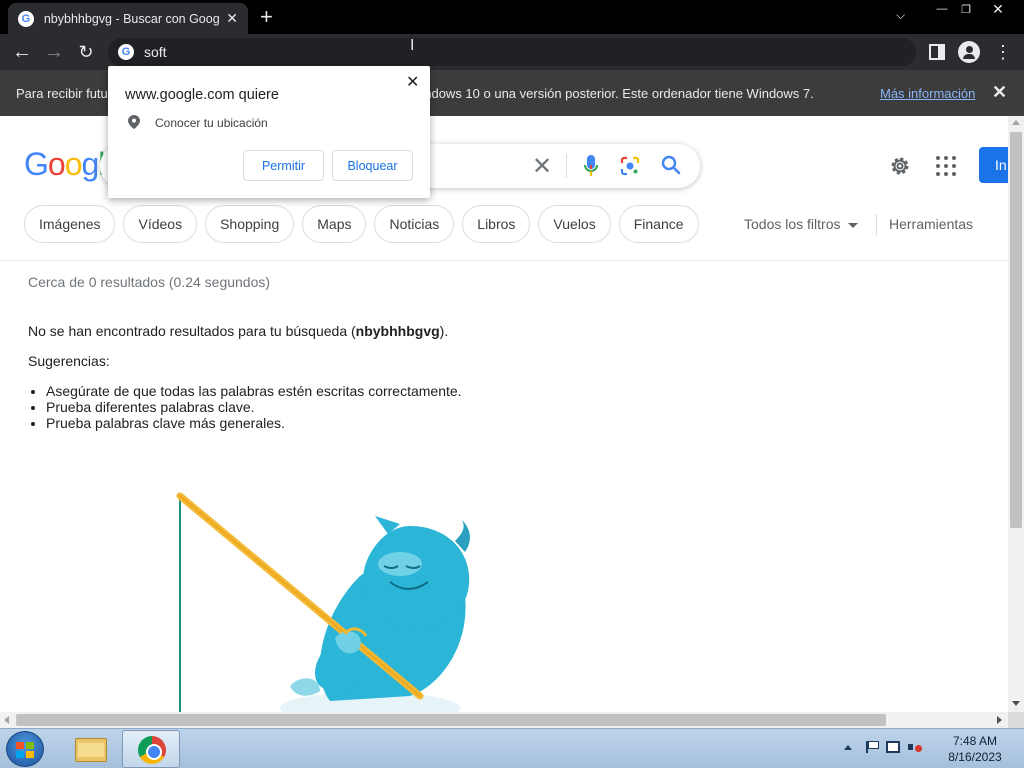  What do you see at coordinates (848, 747) in the screenshot?
I see `show-hidden-icons-icon` at bounding box center [848, 747].